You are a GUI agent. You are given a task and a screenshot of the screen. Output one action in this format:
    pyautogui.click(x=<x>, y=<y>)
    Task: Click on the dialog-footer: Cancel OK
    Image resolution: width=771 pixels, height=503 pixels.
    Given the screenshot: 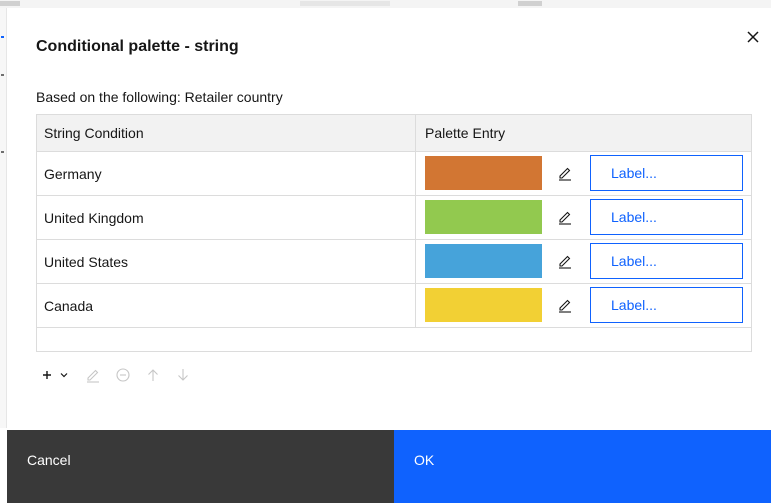 What is the action you would take?
    pyautogui.click(x=389, y=466)
    